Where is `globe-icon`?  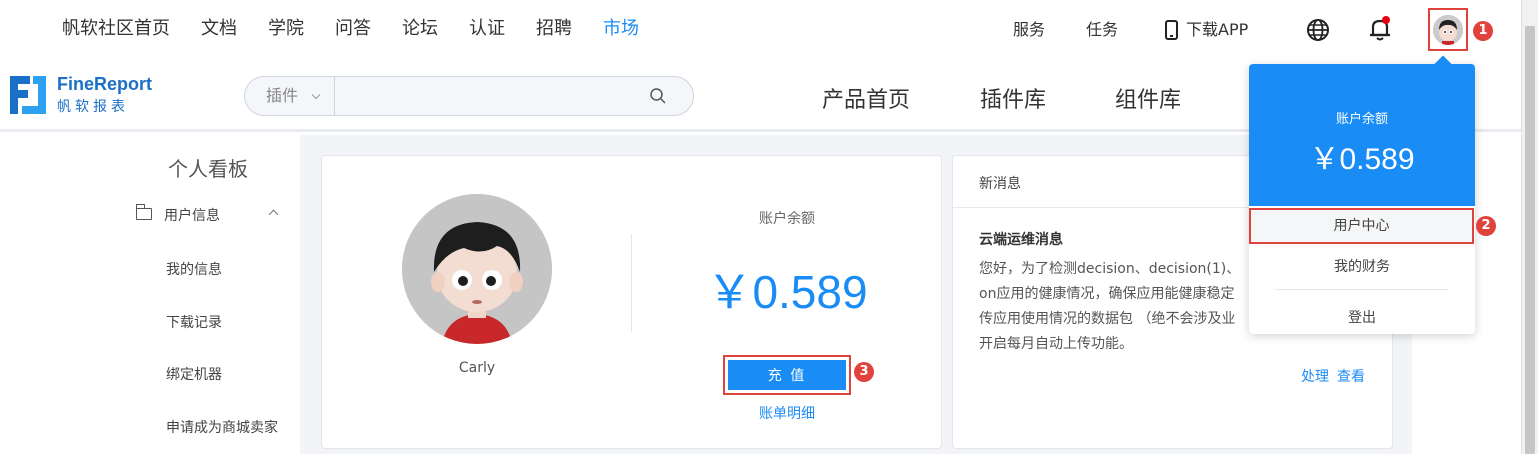
globe-icon is located at coordinates (1318, 30).